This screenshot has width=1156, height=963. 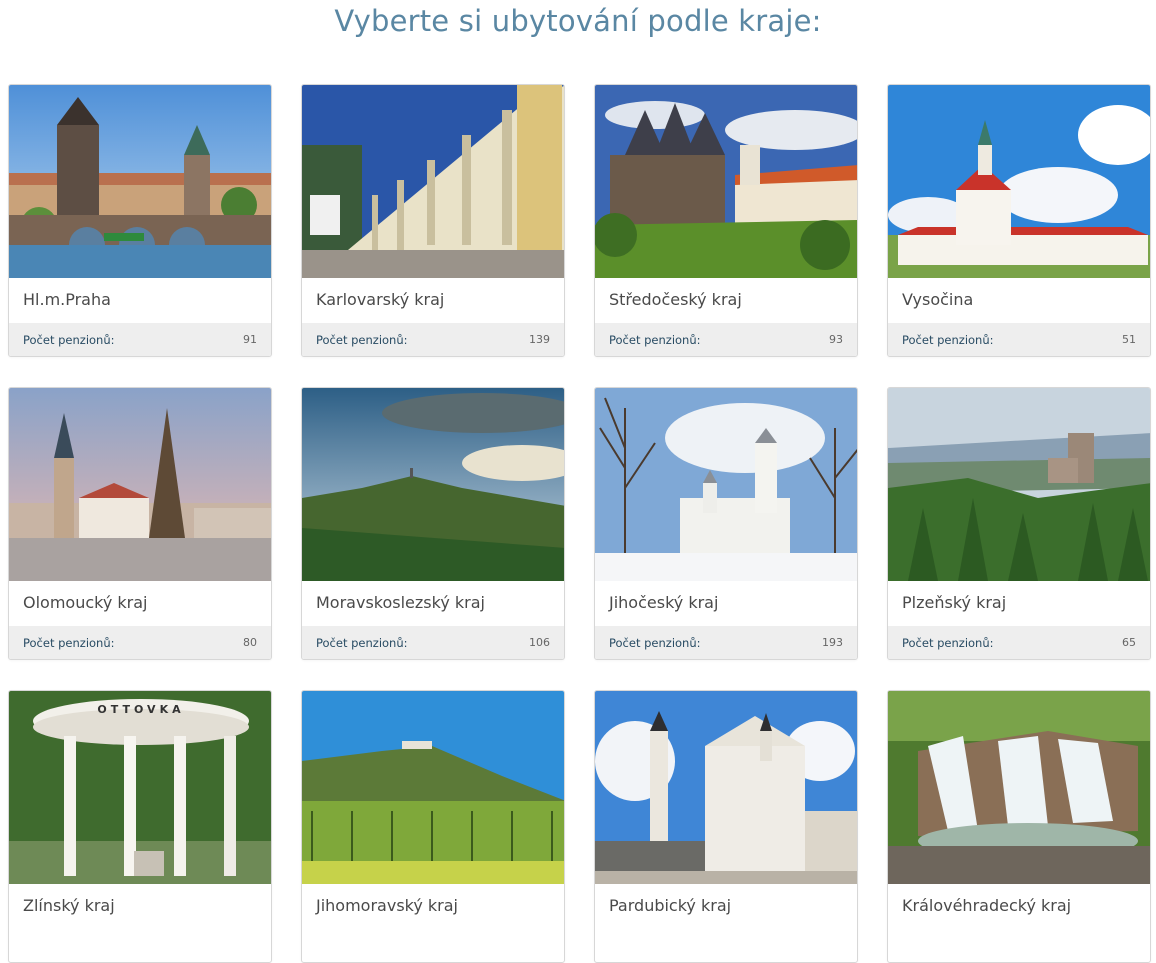 What do you see at coordinates (726, 603) in the screenshot?
I see `region-name: Jihočeský kraj` at bounding box center [726, 603].